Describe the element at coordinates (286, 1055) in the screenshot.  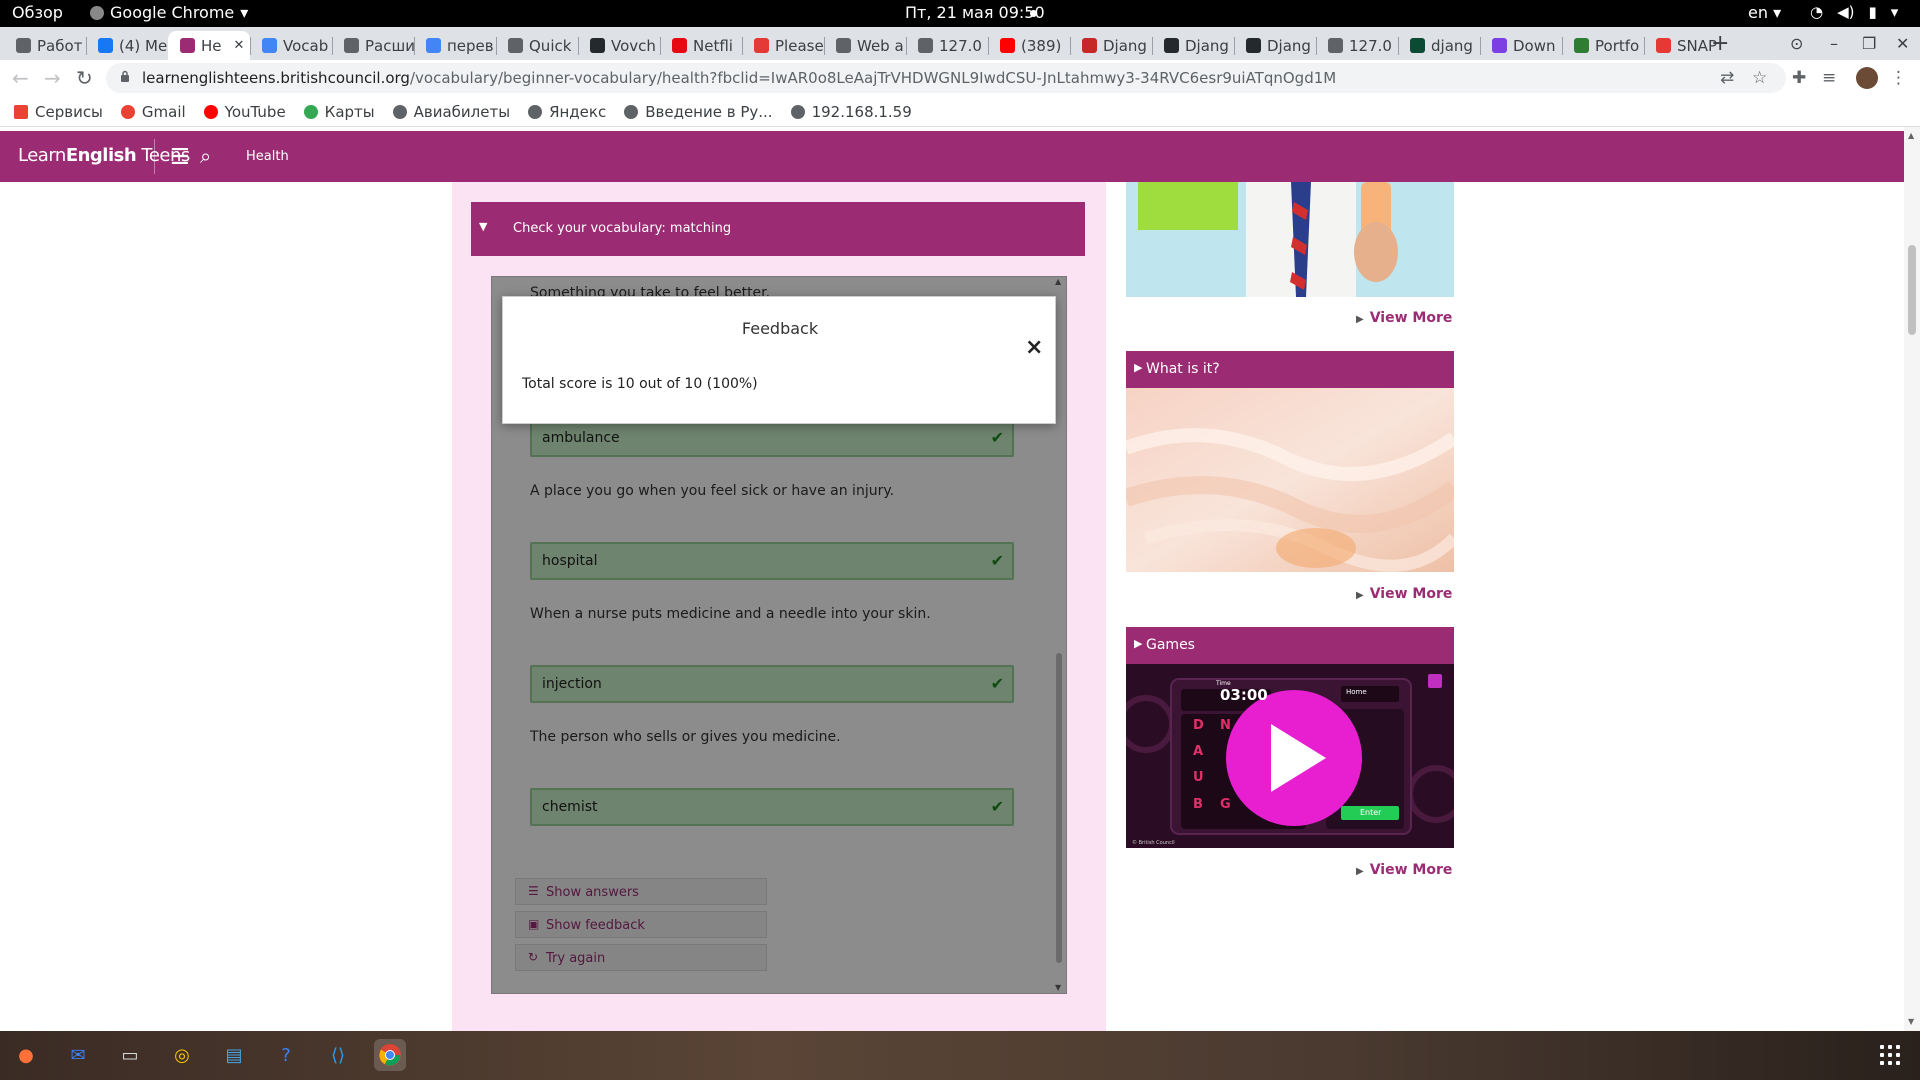
I see `help-icon: ?` at that location.